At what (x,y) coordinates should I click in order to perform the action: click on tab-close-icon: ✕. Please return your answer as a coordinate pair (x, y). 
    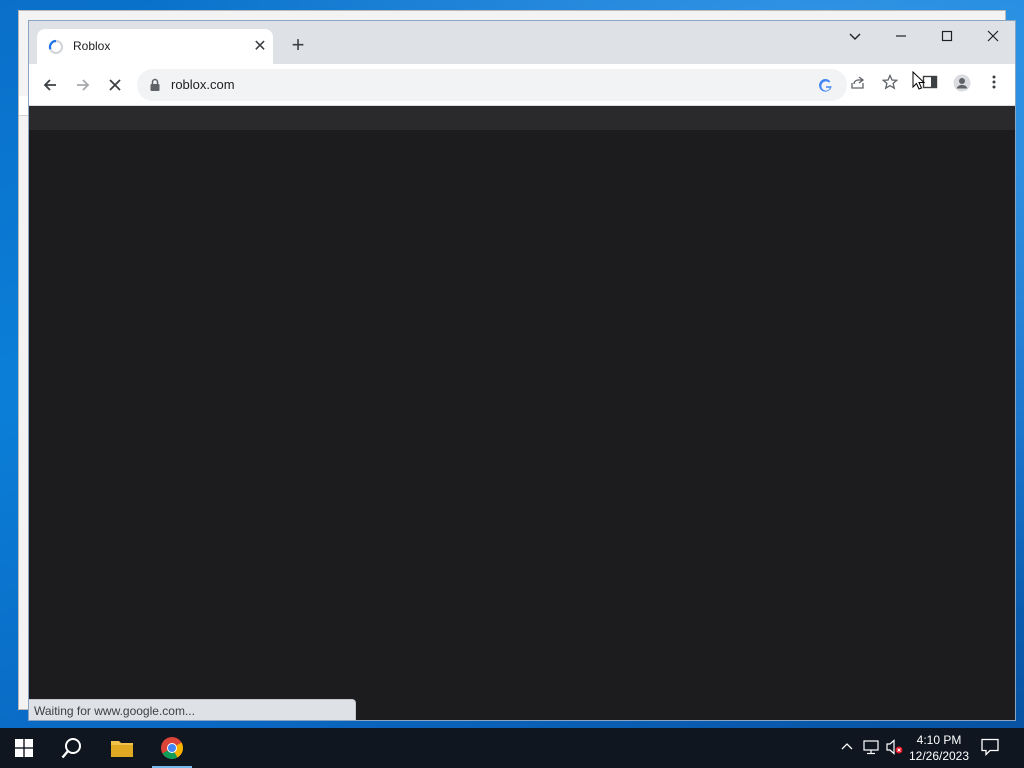
    Looking at the image, I should click on (260, 47).